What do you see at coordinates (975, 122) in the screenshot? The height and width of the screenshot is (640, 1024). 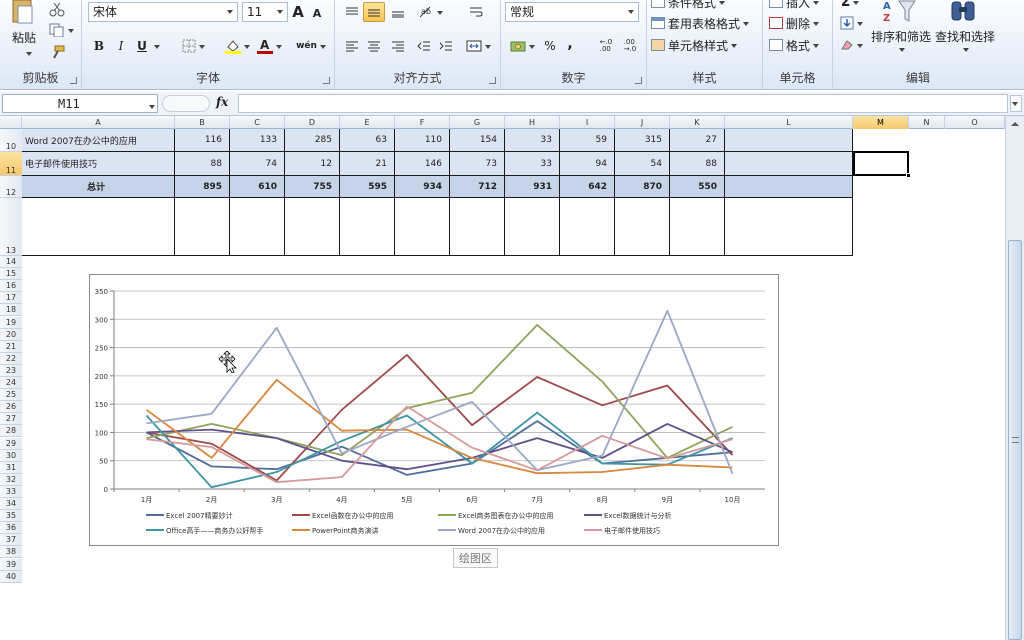 I see `column-header: O` at bounding box center [975, 122].